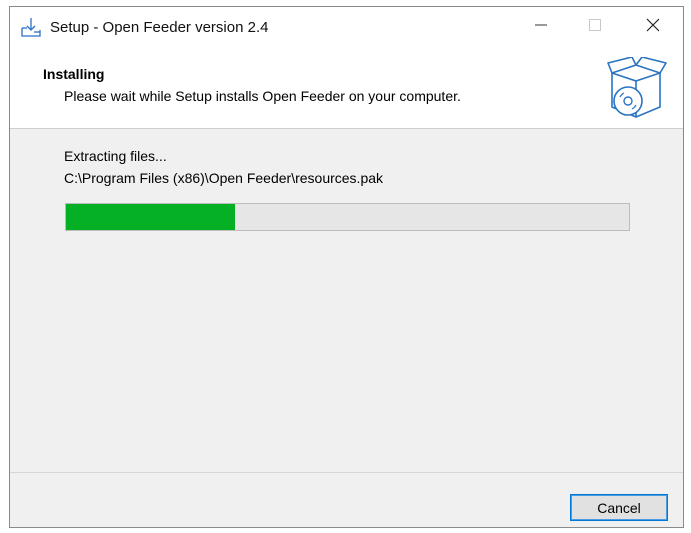 Image resolution: width=691 pixels, height=533 pixels. What do you see at coordinates (347, 217) in the screenshot?
I see `progress-bar` at bounding box center [347, 217].